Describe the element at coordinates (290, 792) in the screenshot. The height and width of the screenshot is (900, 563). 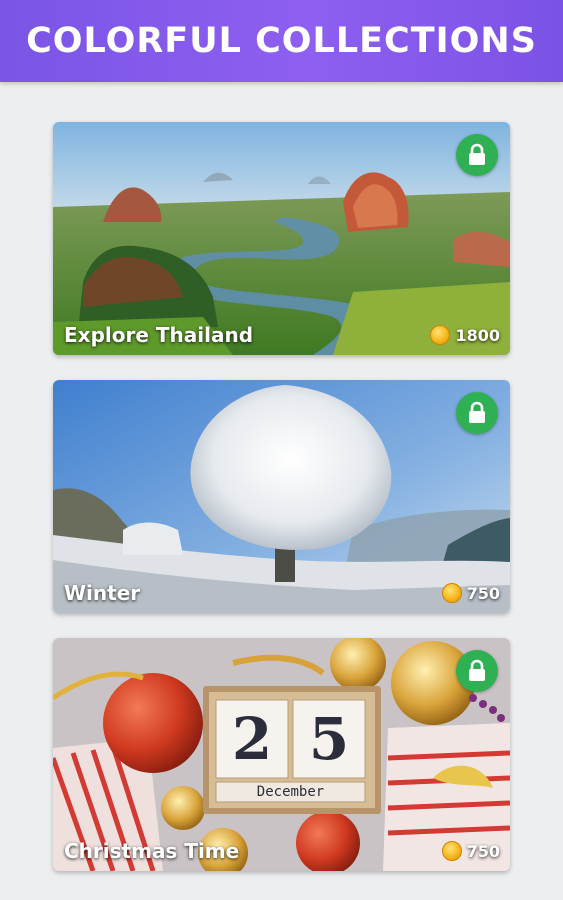
I see `calendar-month: December` at that location.